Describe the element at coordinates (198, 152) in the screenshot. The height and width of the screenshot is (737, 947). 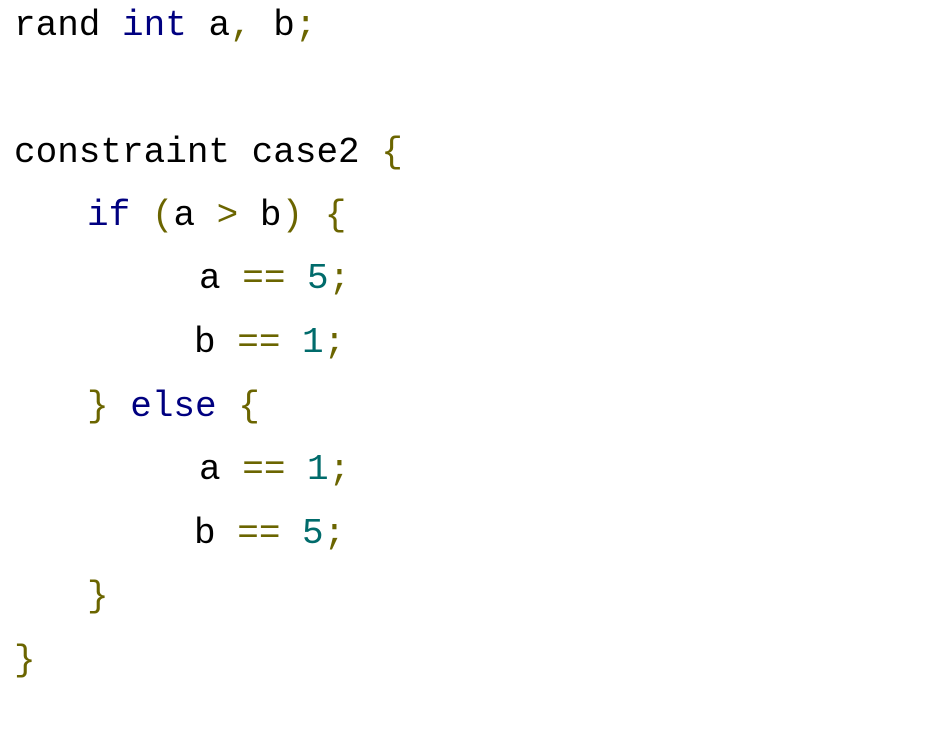
I see `code-token-identifier: constraint case2` at that location.